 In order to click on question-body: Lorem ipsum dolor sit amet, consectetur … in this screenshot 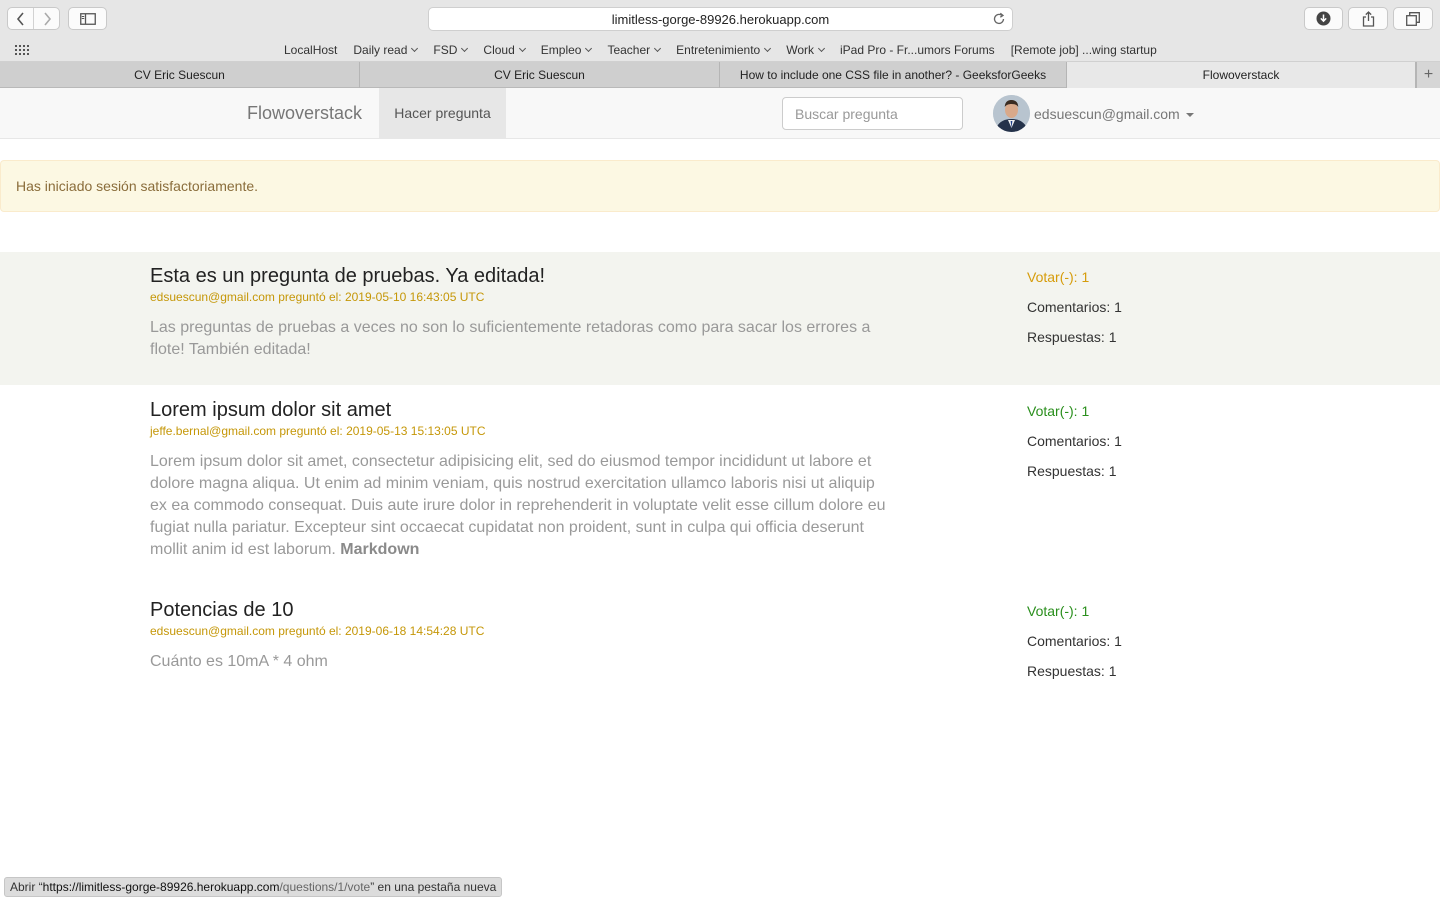, I will do `click(518, 505)`.